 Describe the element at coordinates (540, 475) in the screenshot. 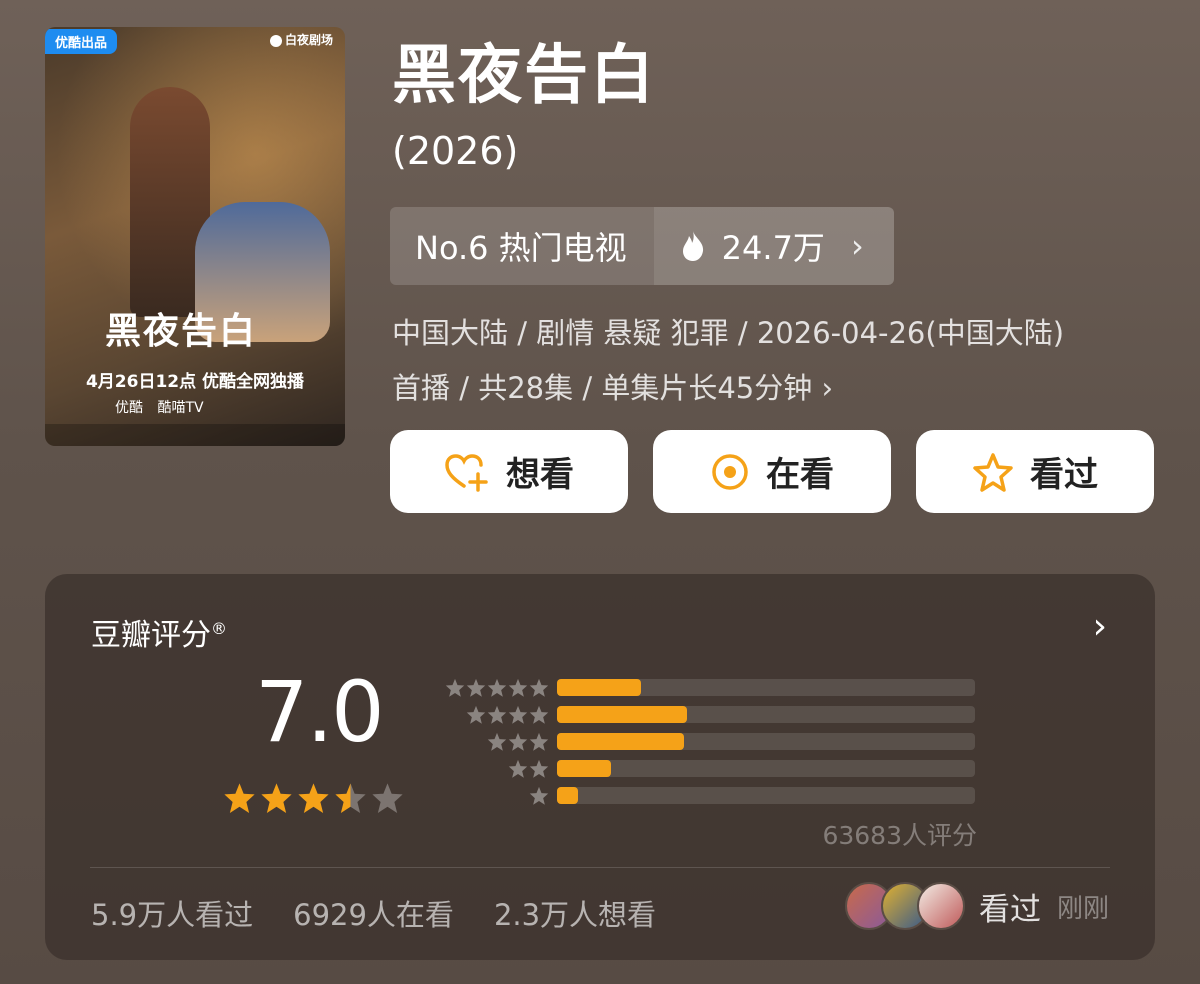

I see `want-label: 想看` at that location.